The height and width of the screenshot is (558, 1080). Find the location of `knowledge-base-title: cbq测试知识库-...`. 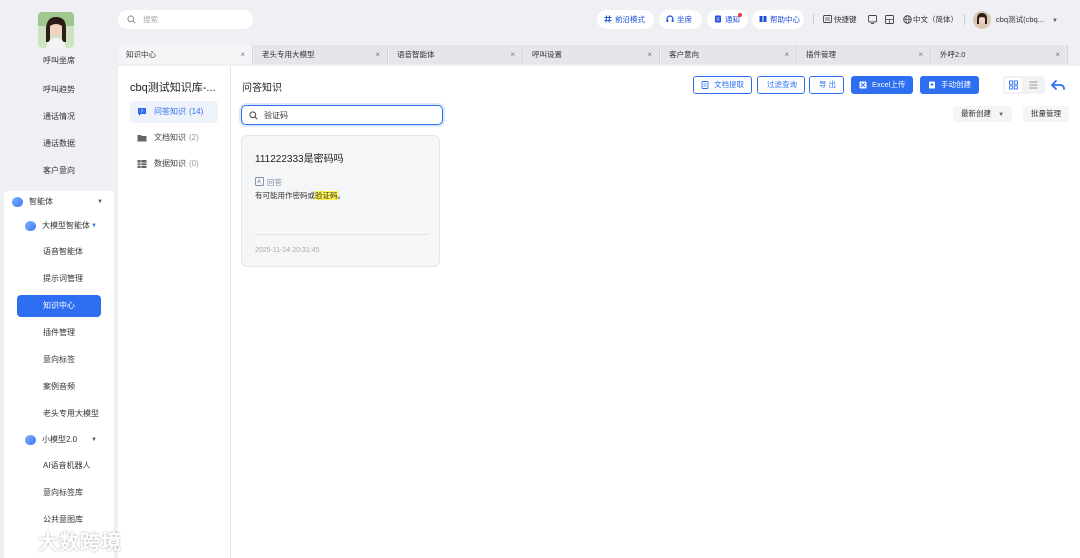

knowledge-base-title: cbq测试知识库-... is located at coordinates (173, 88).